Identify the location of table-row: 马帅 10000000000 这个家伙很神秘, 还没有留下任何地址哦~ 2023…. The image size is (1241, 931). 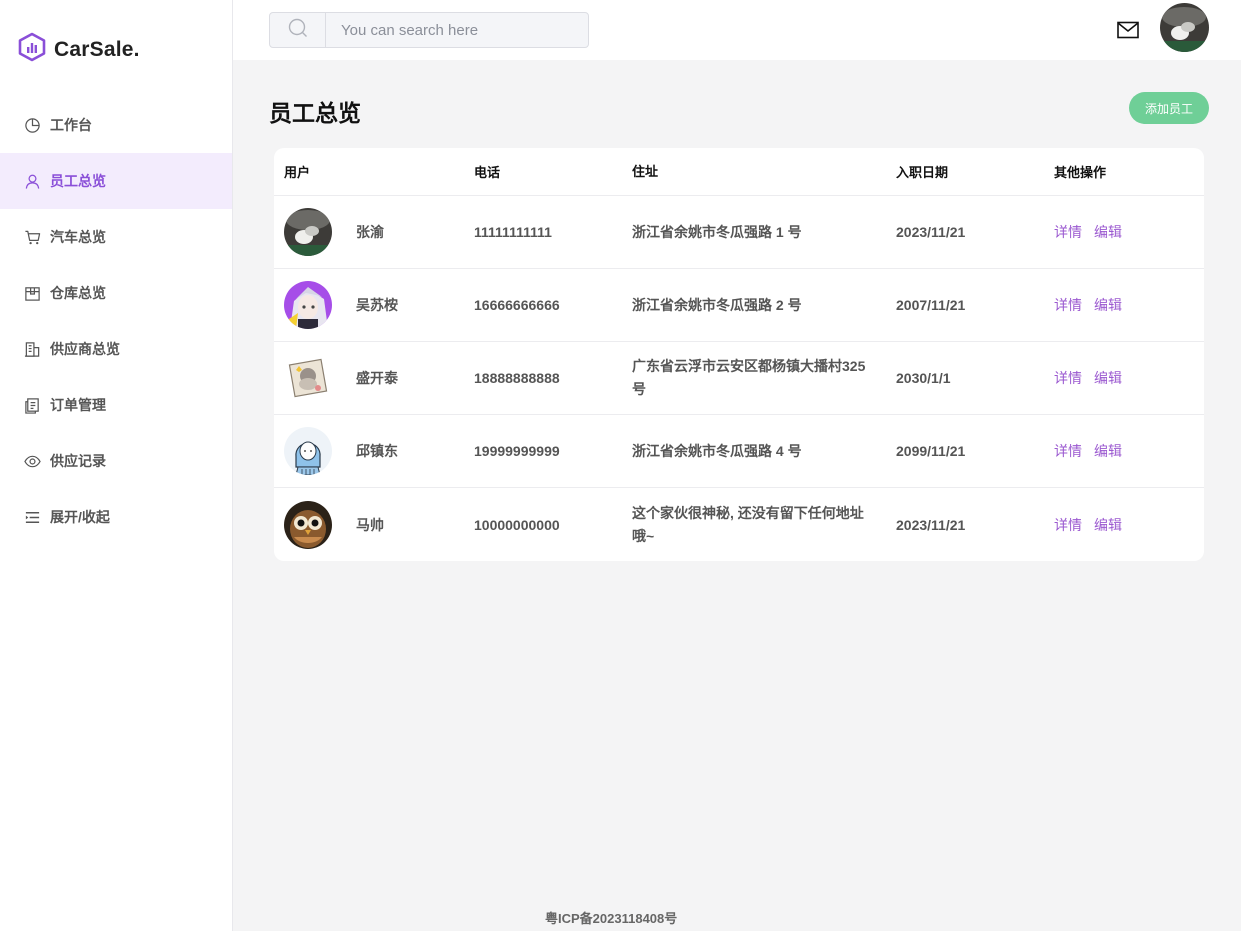
(739, 524).